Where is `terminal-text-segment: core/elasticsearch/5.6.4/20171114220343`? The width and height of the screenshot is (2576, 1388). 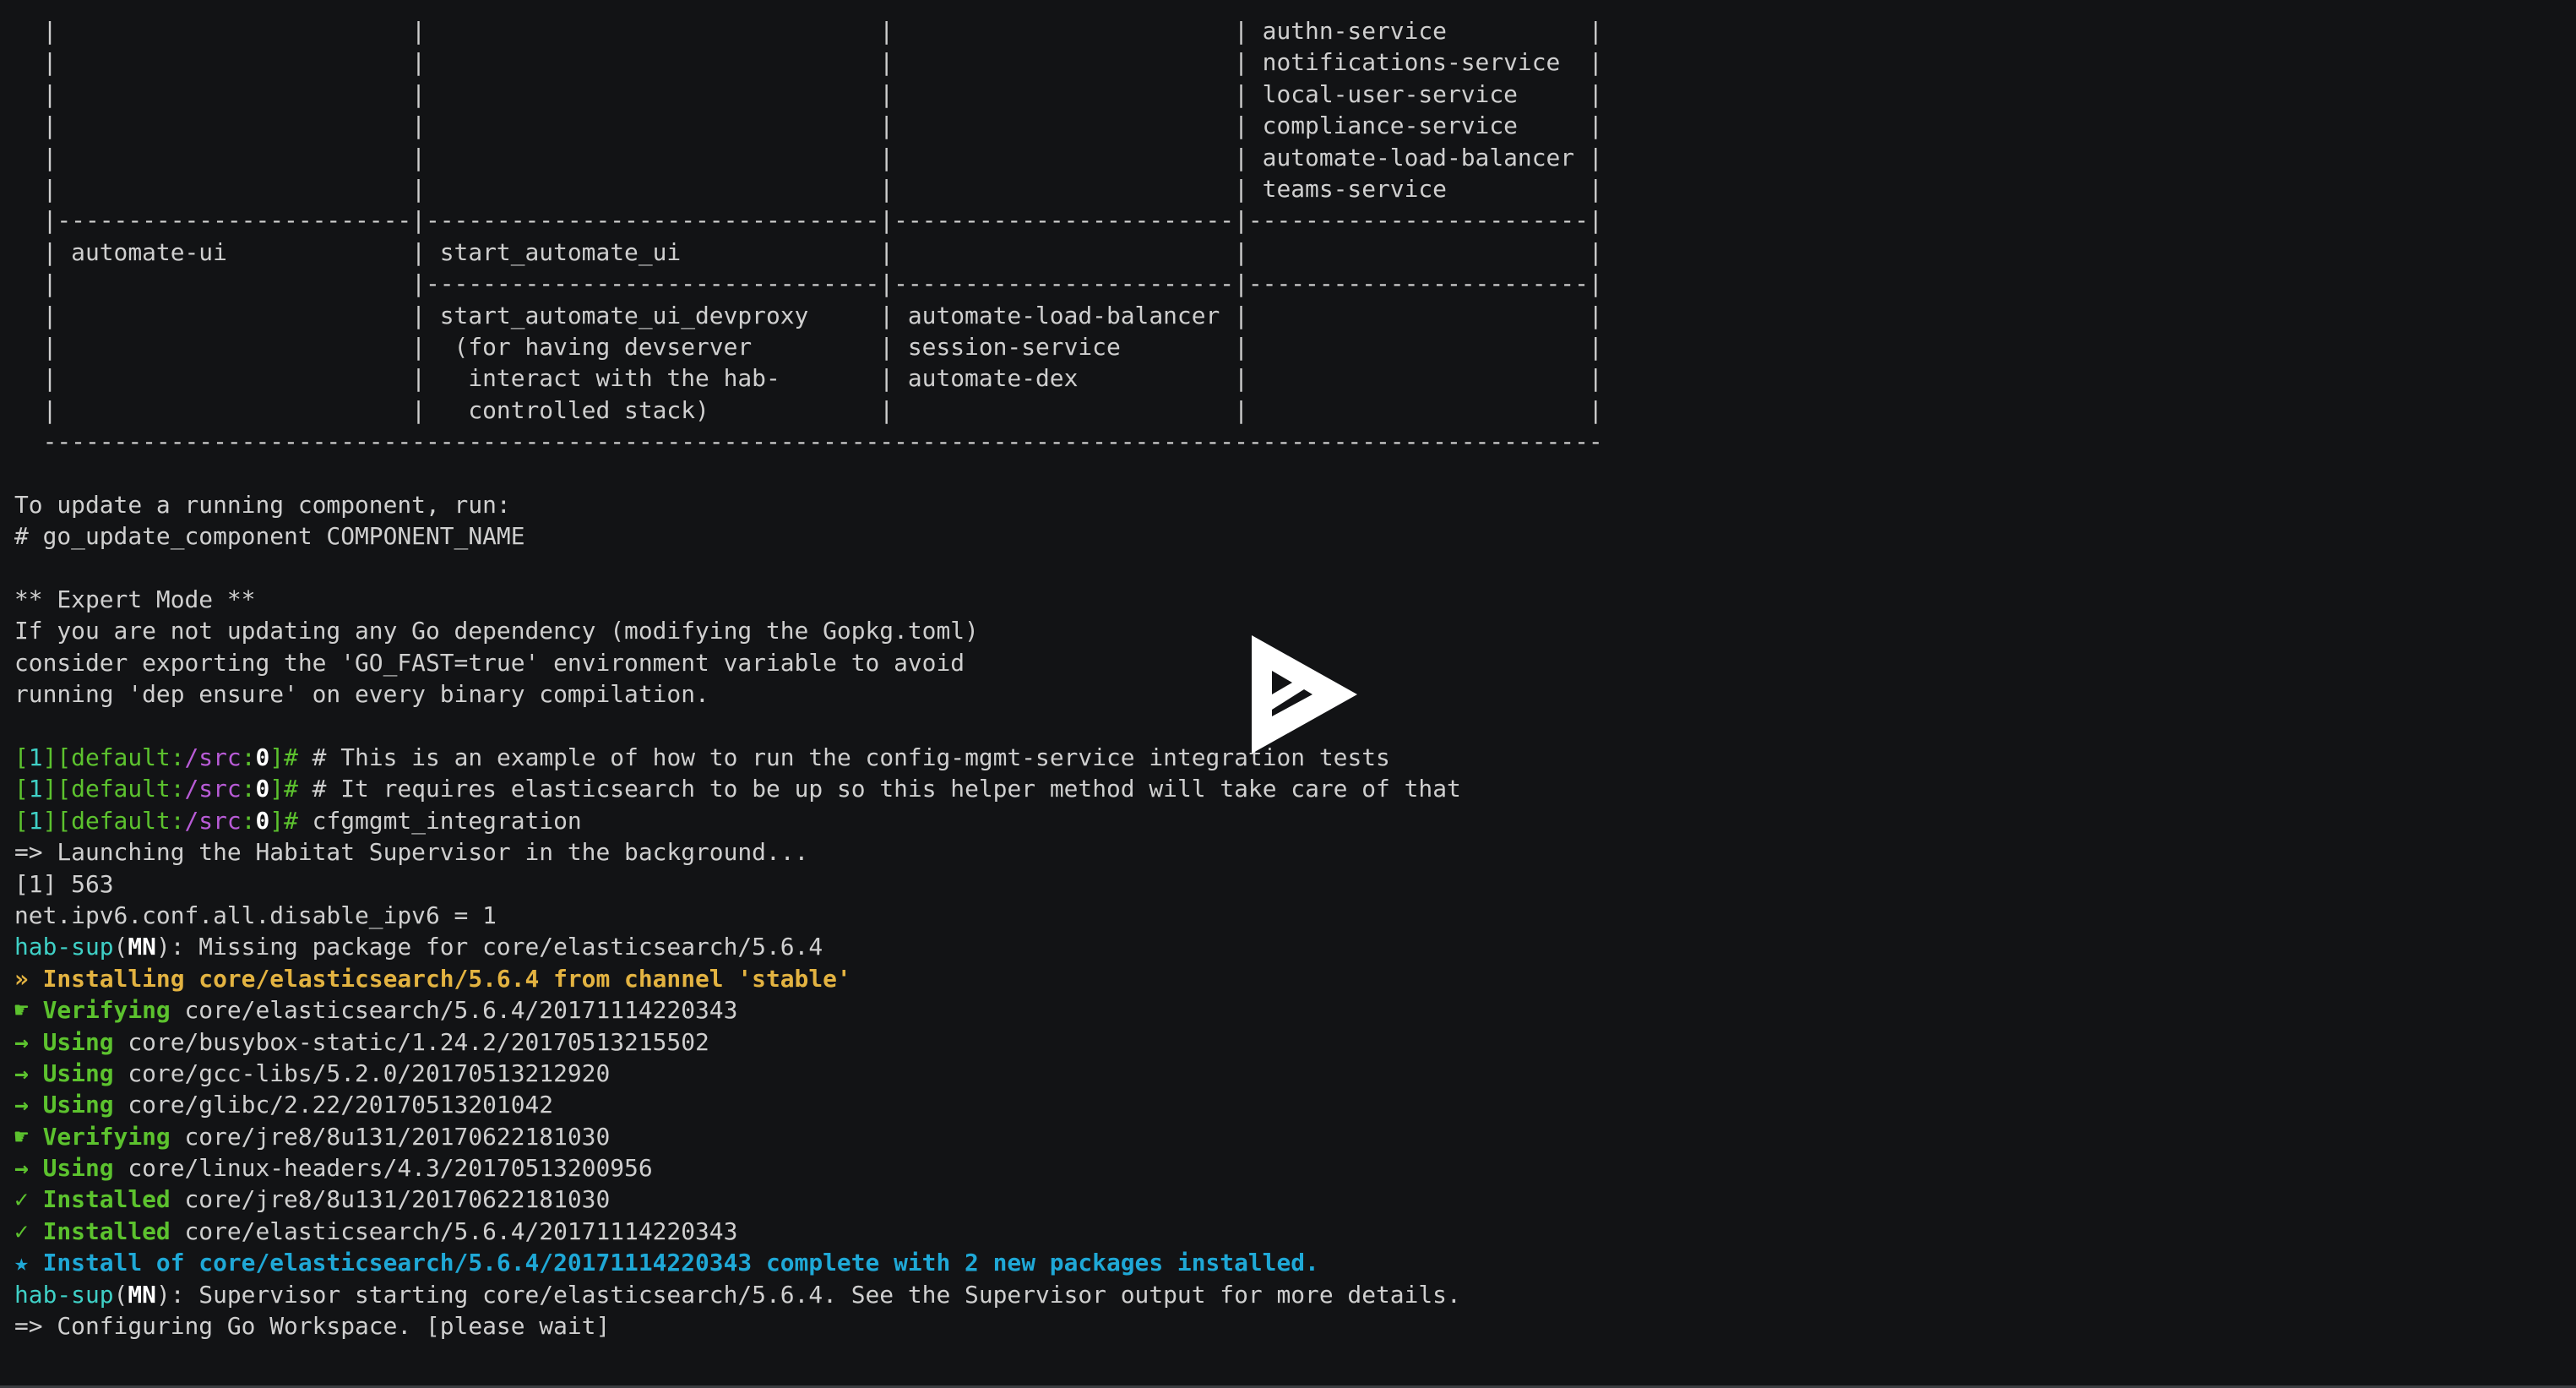
terminal-text-segment: core/elasticsearch/5.6.4/20171114220343 is located at coordinates (454, 1010).